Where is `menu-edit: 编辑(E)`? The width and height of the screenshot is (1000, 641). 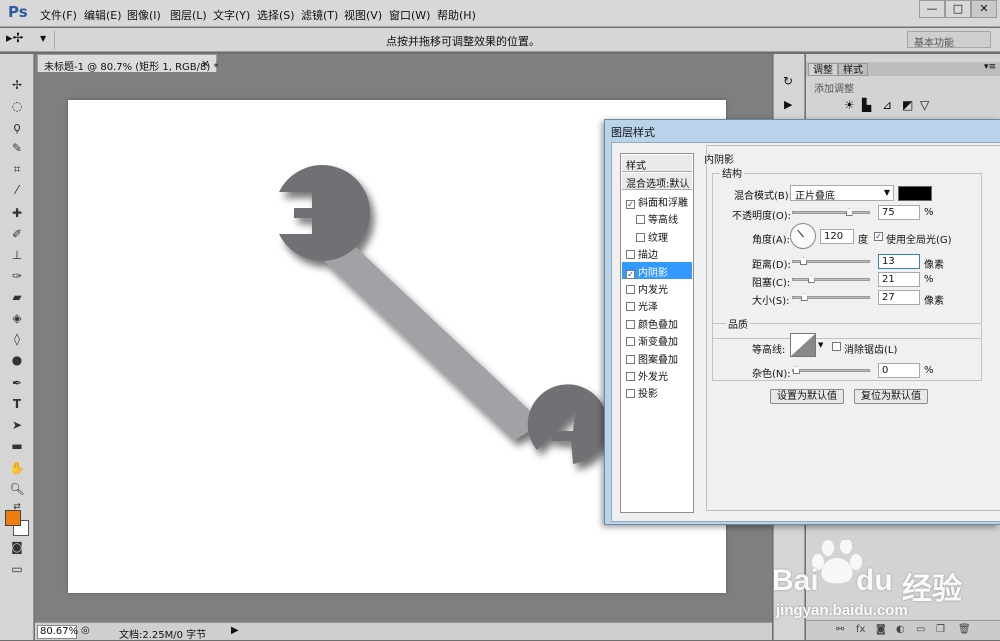 menu-edit: 编辑(E) is located at coordinates (103, 15).